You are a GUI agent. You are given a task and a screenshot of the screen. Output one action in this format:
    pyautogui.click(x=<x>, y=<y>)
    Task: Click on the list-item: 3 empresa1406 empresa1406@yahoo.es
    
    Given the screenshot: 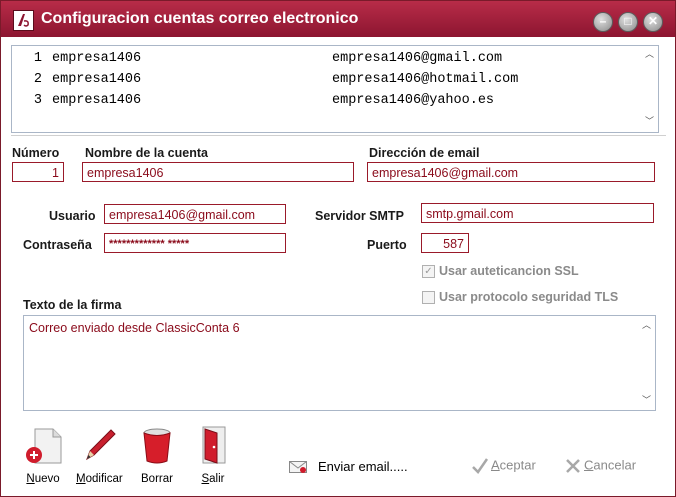 What is the action you would take?
    pyautogui.click(x=322, y=103)
    